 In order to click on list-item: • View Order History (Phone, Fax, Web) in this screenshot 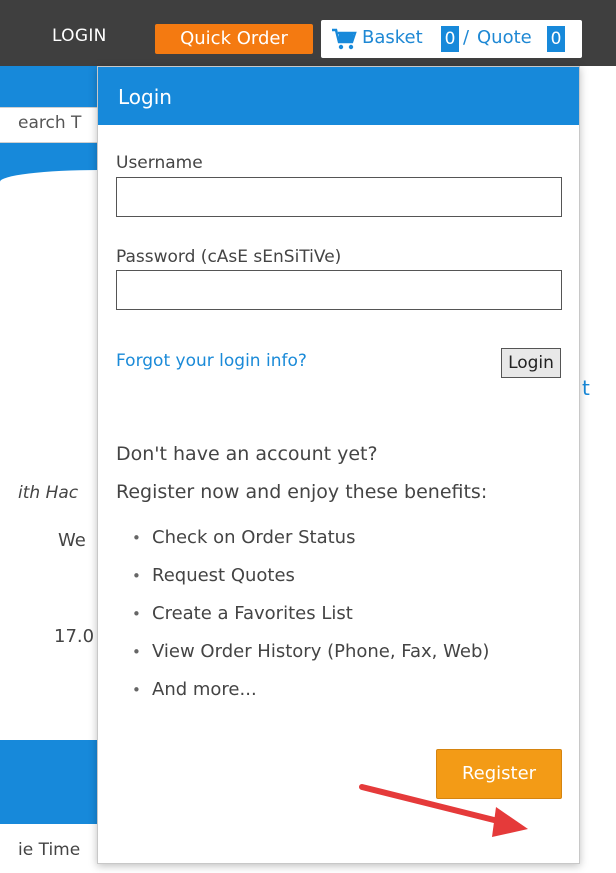, I will do `click(311, 651)`.